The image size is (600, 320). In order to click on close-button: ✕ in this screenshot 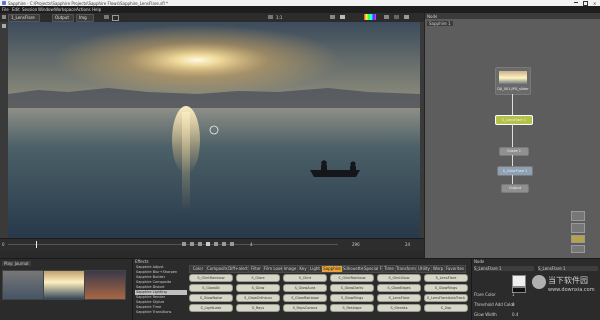, I will do `click(594, 3)`.